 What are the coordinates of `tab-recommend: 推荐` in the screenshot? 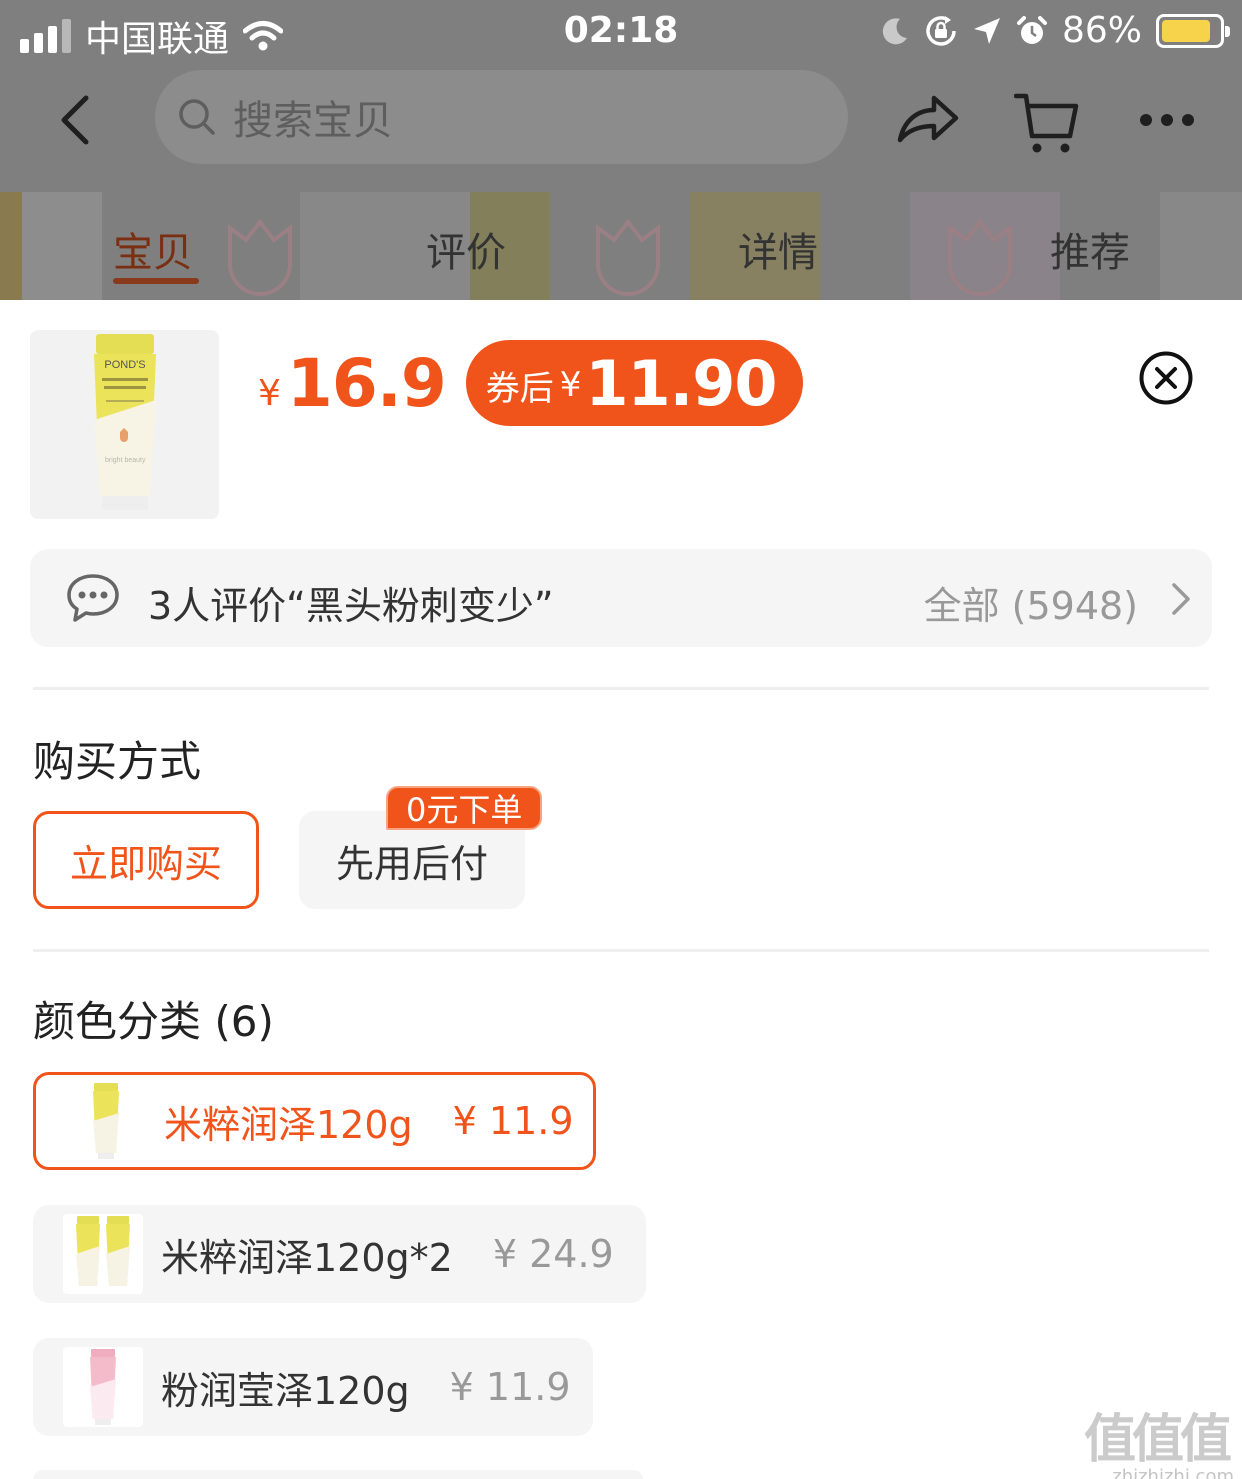 It's located at (1090, 249).